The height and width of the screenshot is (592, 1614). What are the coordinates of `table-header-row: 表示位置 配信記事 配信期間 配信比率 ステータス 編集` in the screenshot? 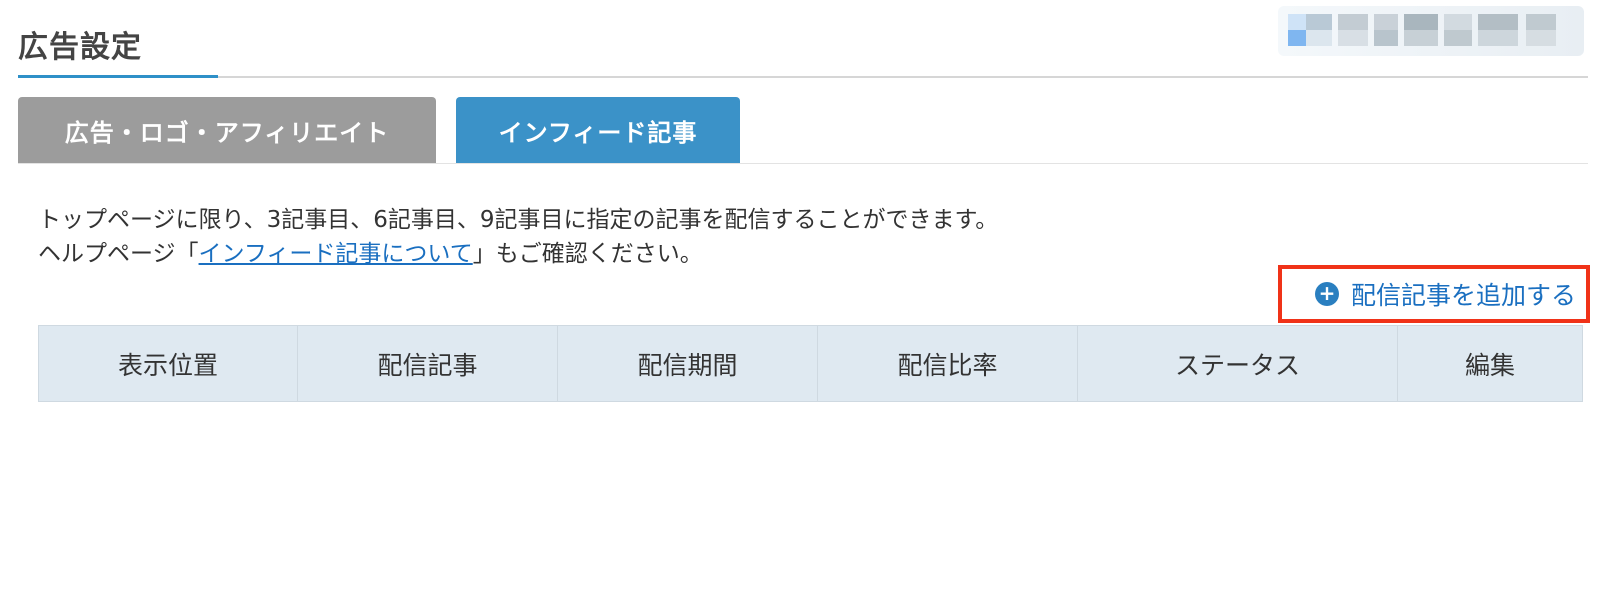 It's located at (810, 363).